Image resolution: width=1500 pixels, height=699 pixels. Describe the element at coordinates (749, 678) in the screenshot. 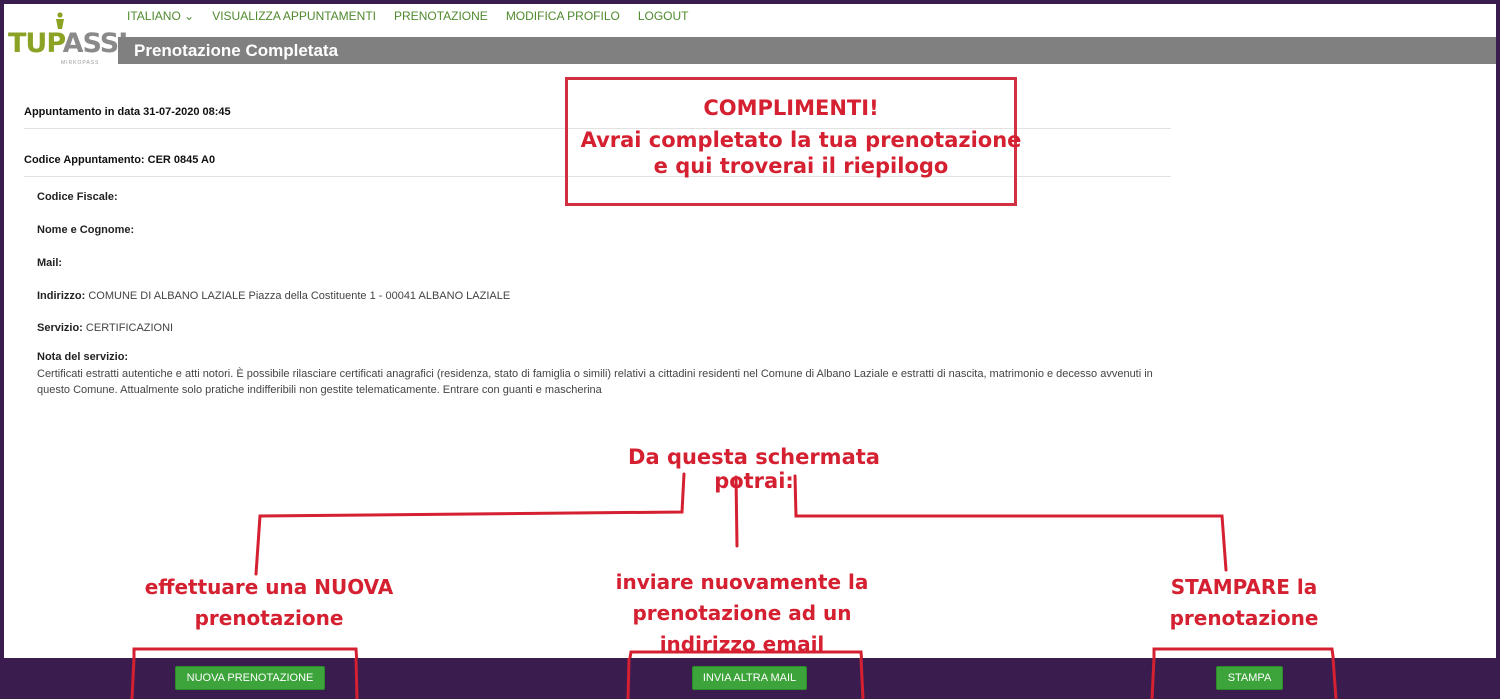

I see `send-mail-button: INVIA ALTRA MAIL` at that location.